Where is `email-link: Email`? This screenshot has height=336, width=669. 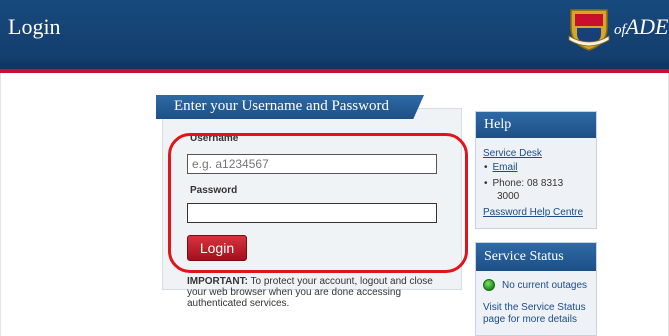
email-link: Email is located at coordinates (505, 167).